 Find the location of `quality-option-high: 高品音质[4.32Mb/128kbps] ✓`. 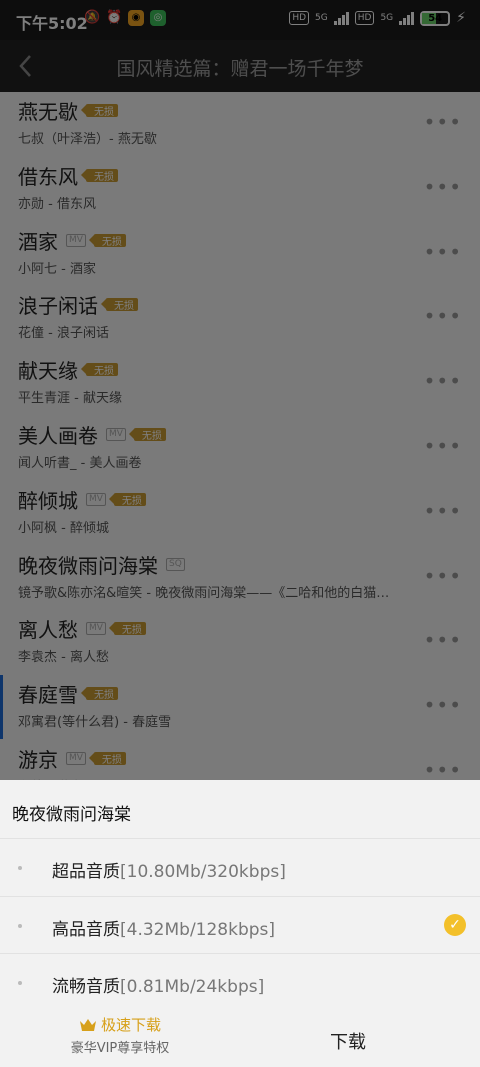

quality-option-high: 高品音质[4.32Mb/128kbps] ✓ is located at coordinates (240, 925).